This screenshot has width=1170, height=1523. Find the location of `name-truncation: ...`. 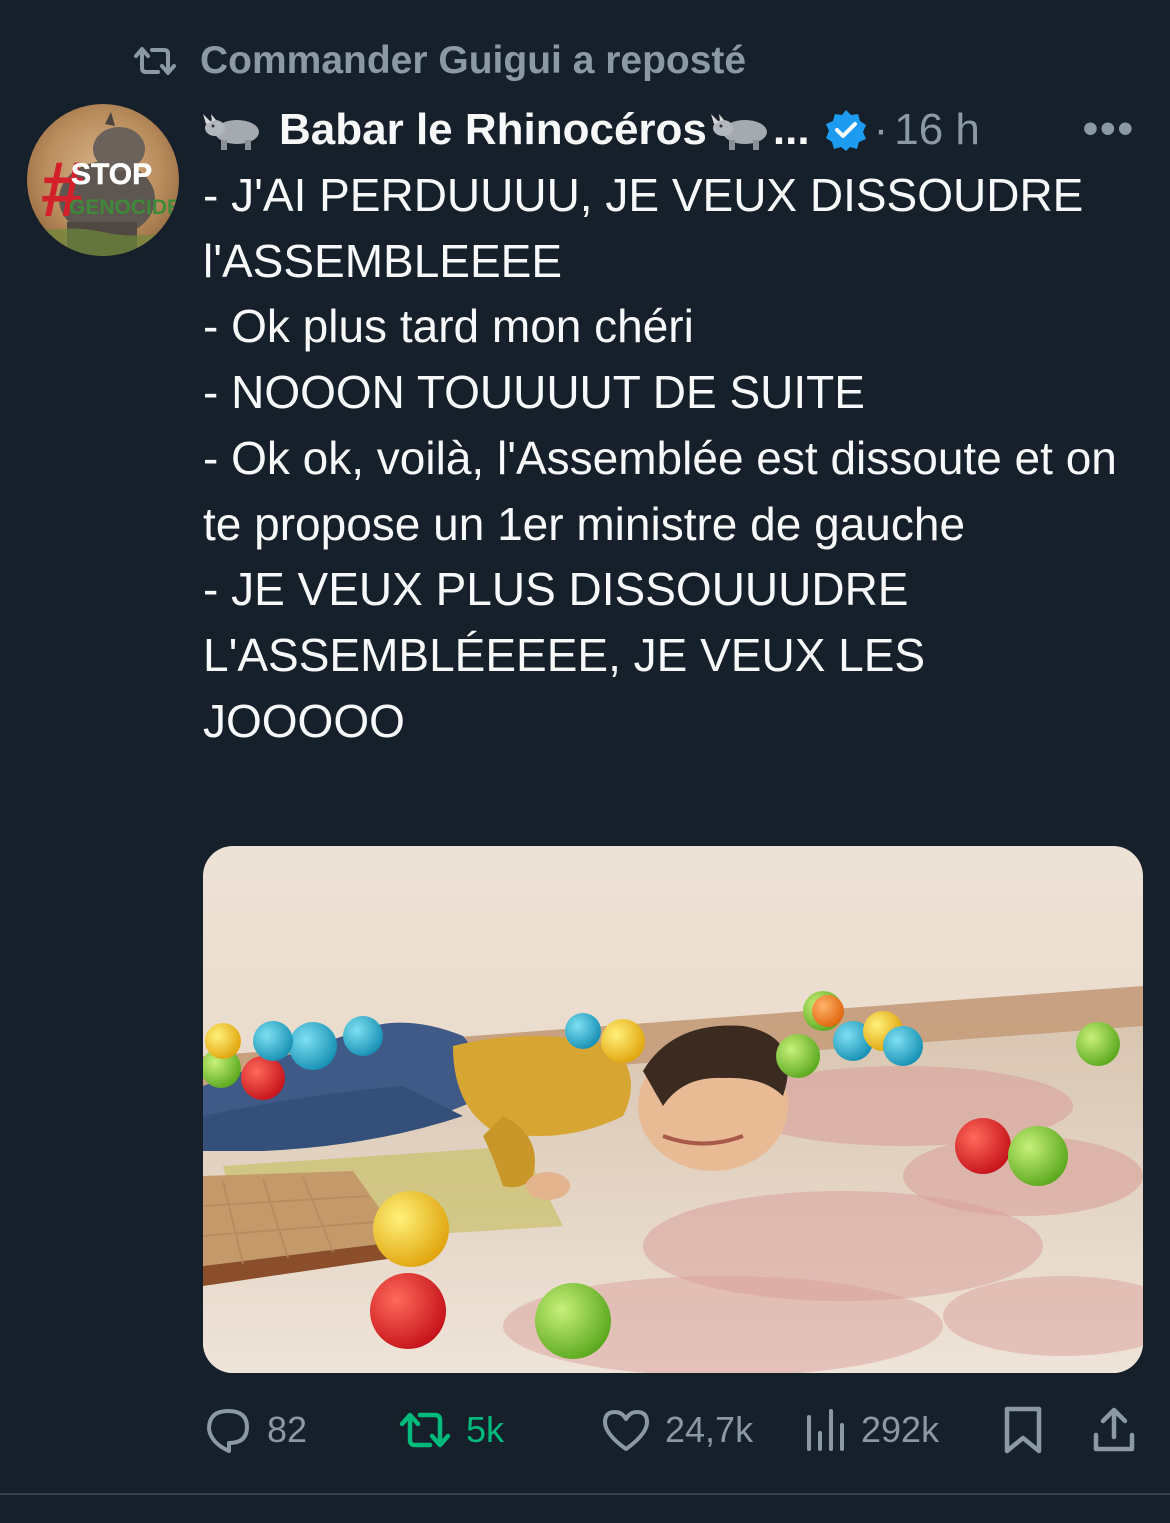

name-truncation: ... is located at coordinates (791, 129).